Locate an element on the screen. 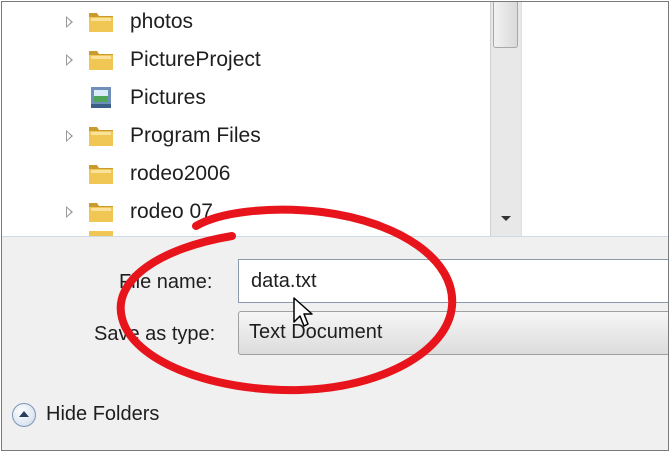 This screenshot has height=452, width=670. tree-item-label: rodeo 07 is located at coordinates (171, 211).